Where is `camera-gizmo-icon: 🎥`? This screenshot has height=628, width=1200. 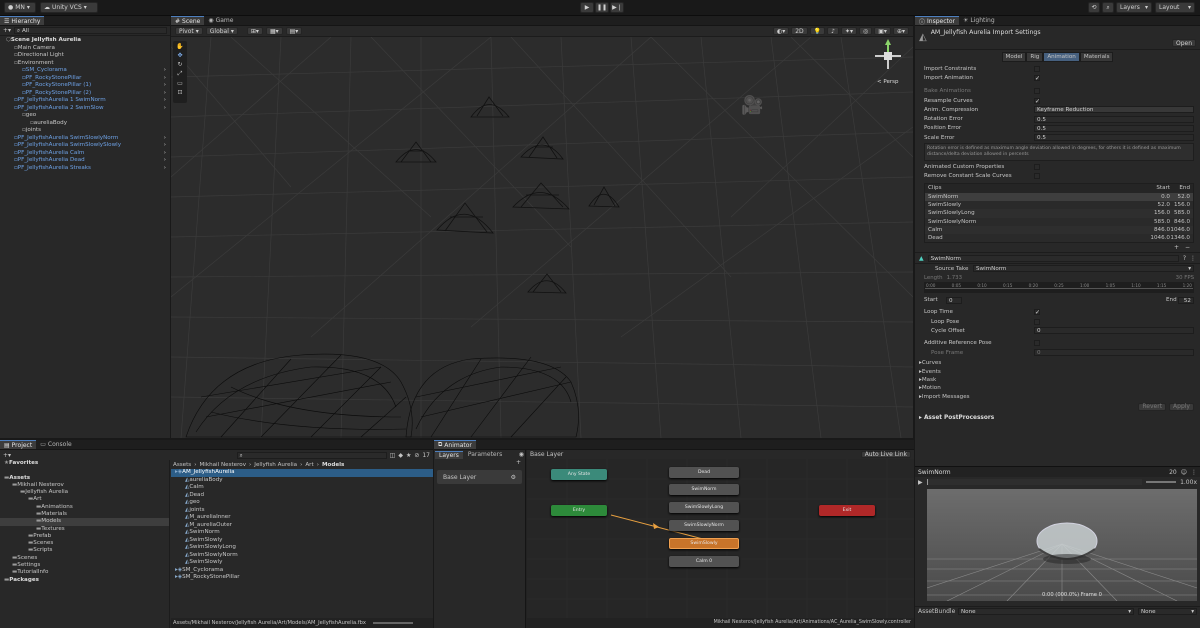
camera-gizmo-icon: 🎥 is located at coordinates (752, 105).